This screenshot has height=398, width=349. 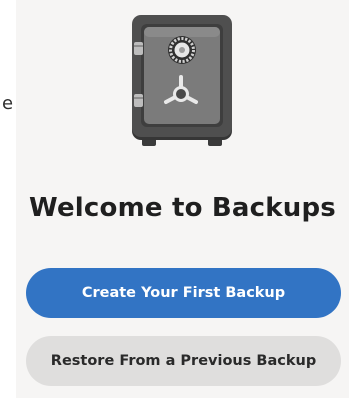 I want to click on safe-icon, so click(x=182, y=81).